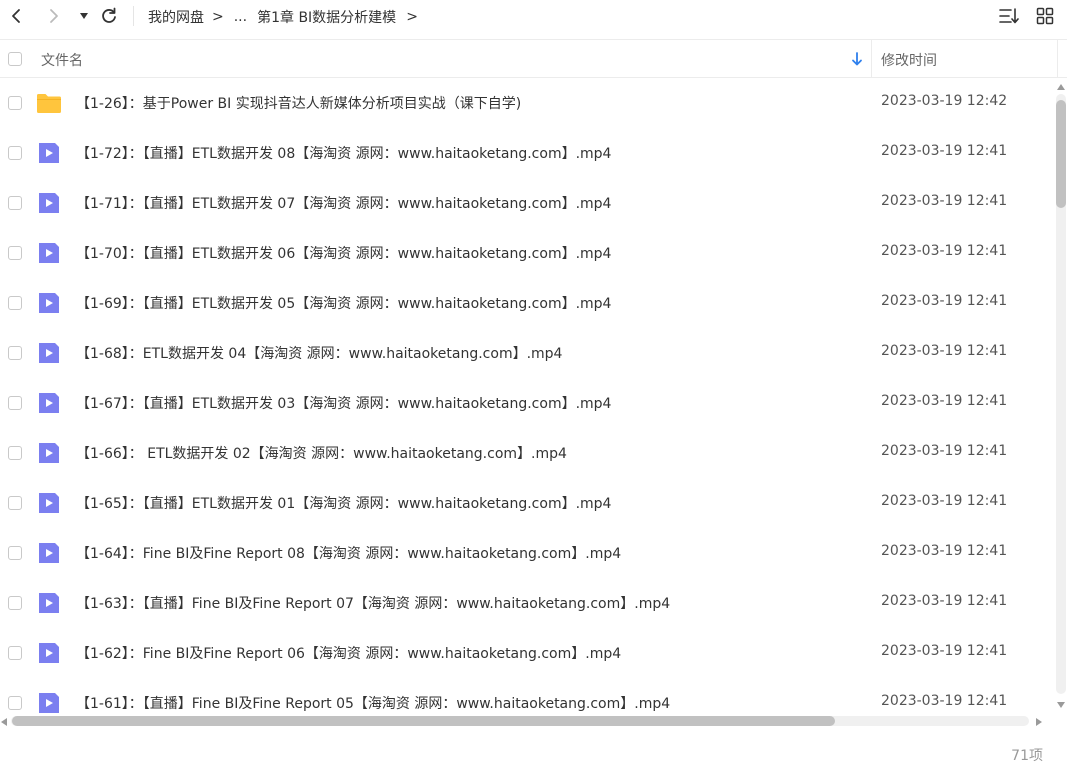 The width and height of the screenshot is (1067, 774). I want to click on toolbar-divider, so click(133, 16).